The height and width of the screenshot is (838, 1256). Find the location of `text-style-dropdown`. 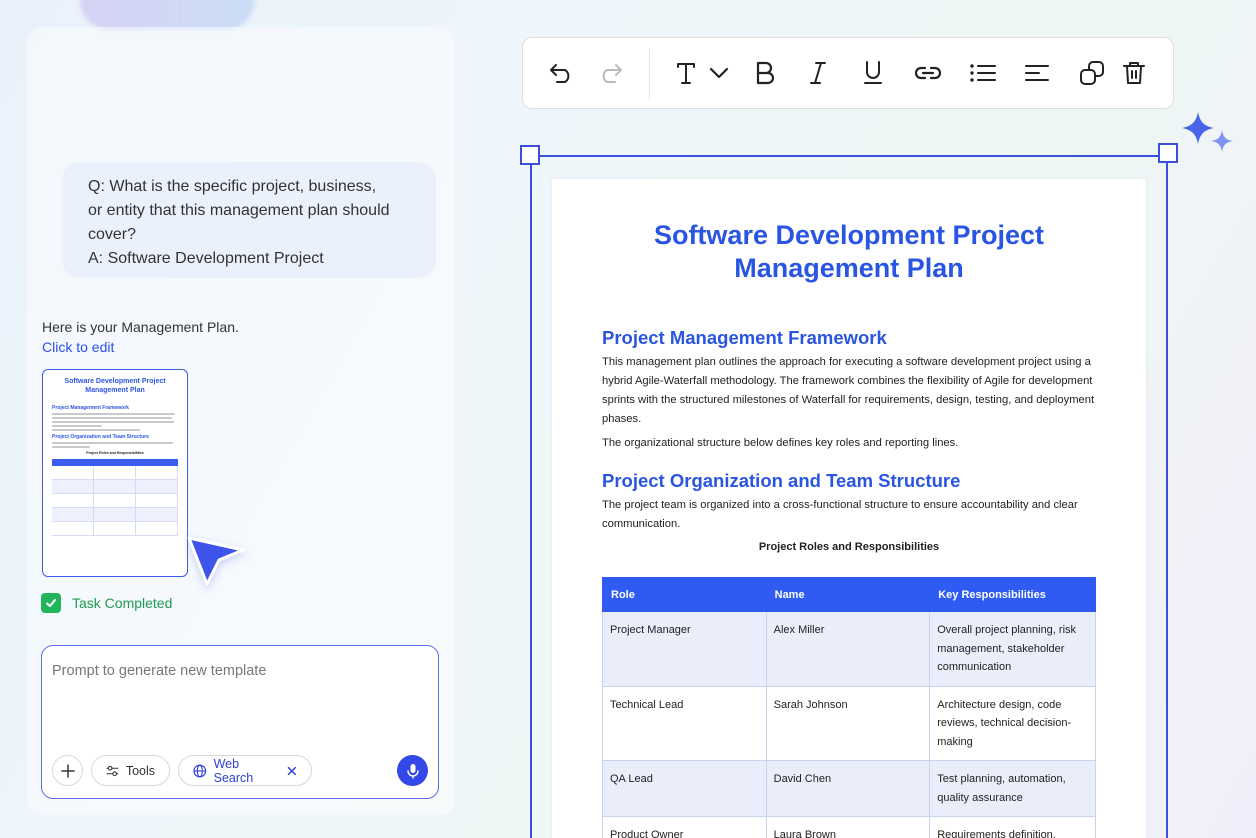

text-style-dropdown is located at coordinates (719, 73).